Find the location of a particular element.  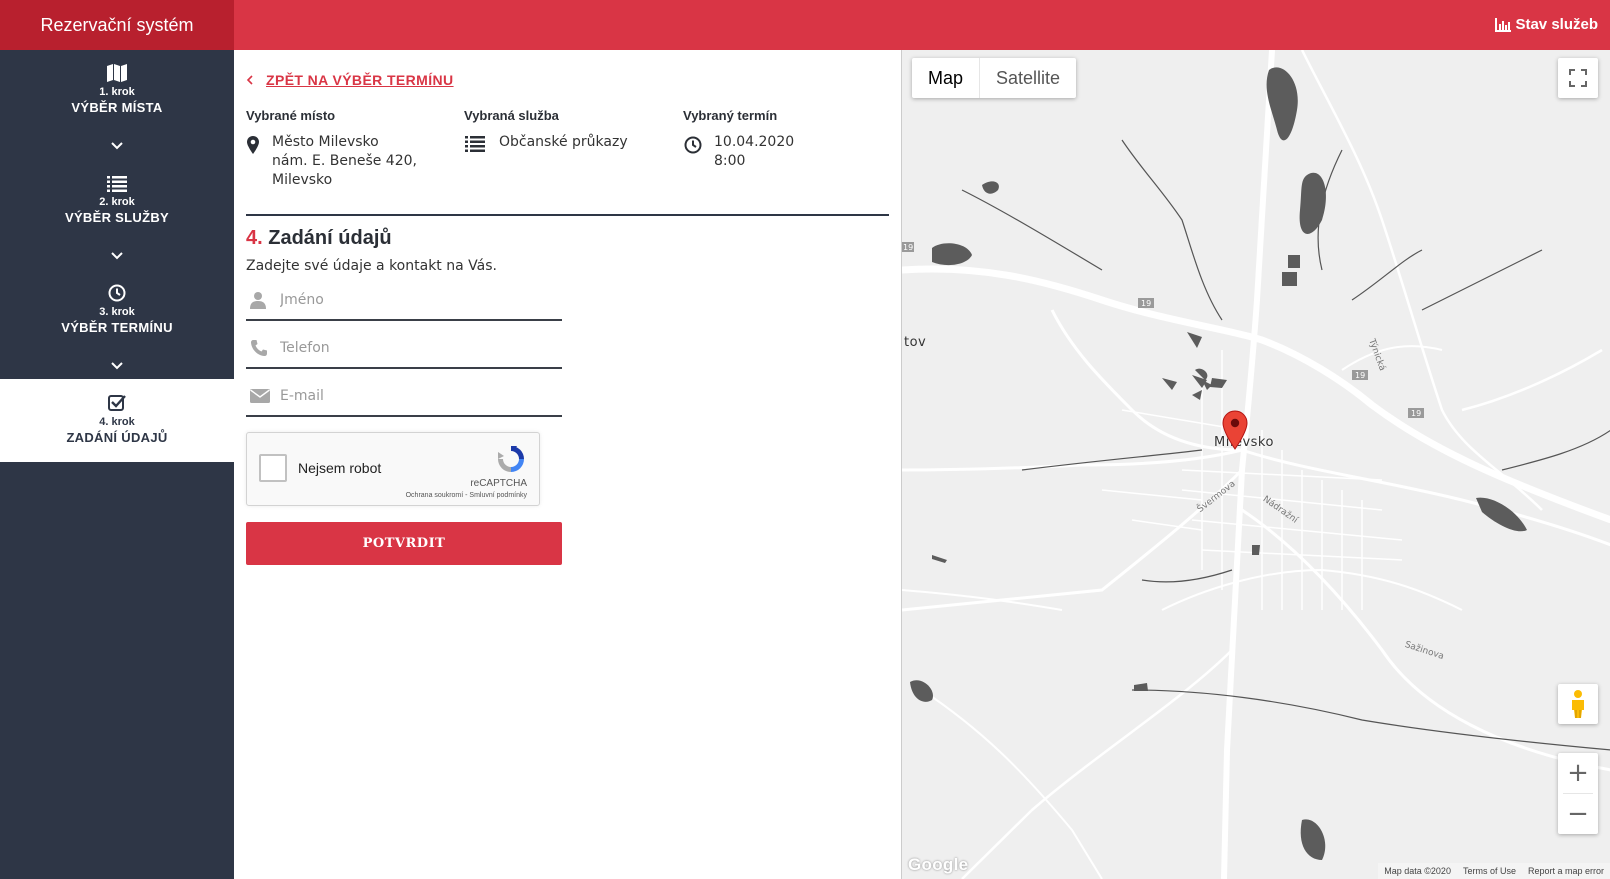

map-type-satellite-button: Satellite is located at coordinates (1028, 78).